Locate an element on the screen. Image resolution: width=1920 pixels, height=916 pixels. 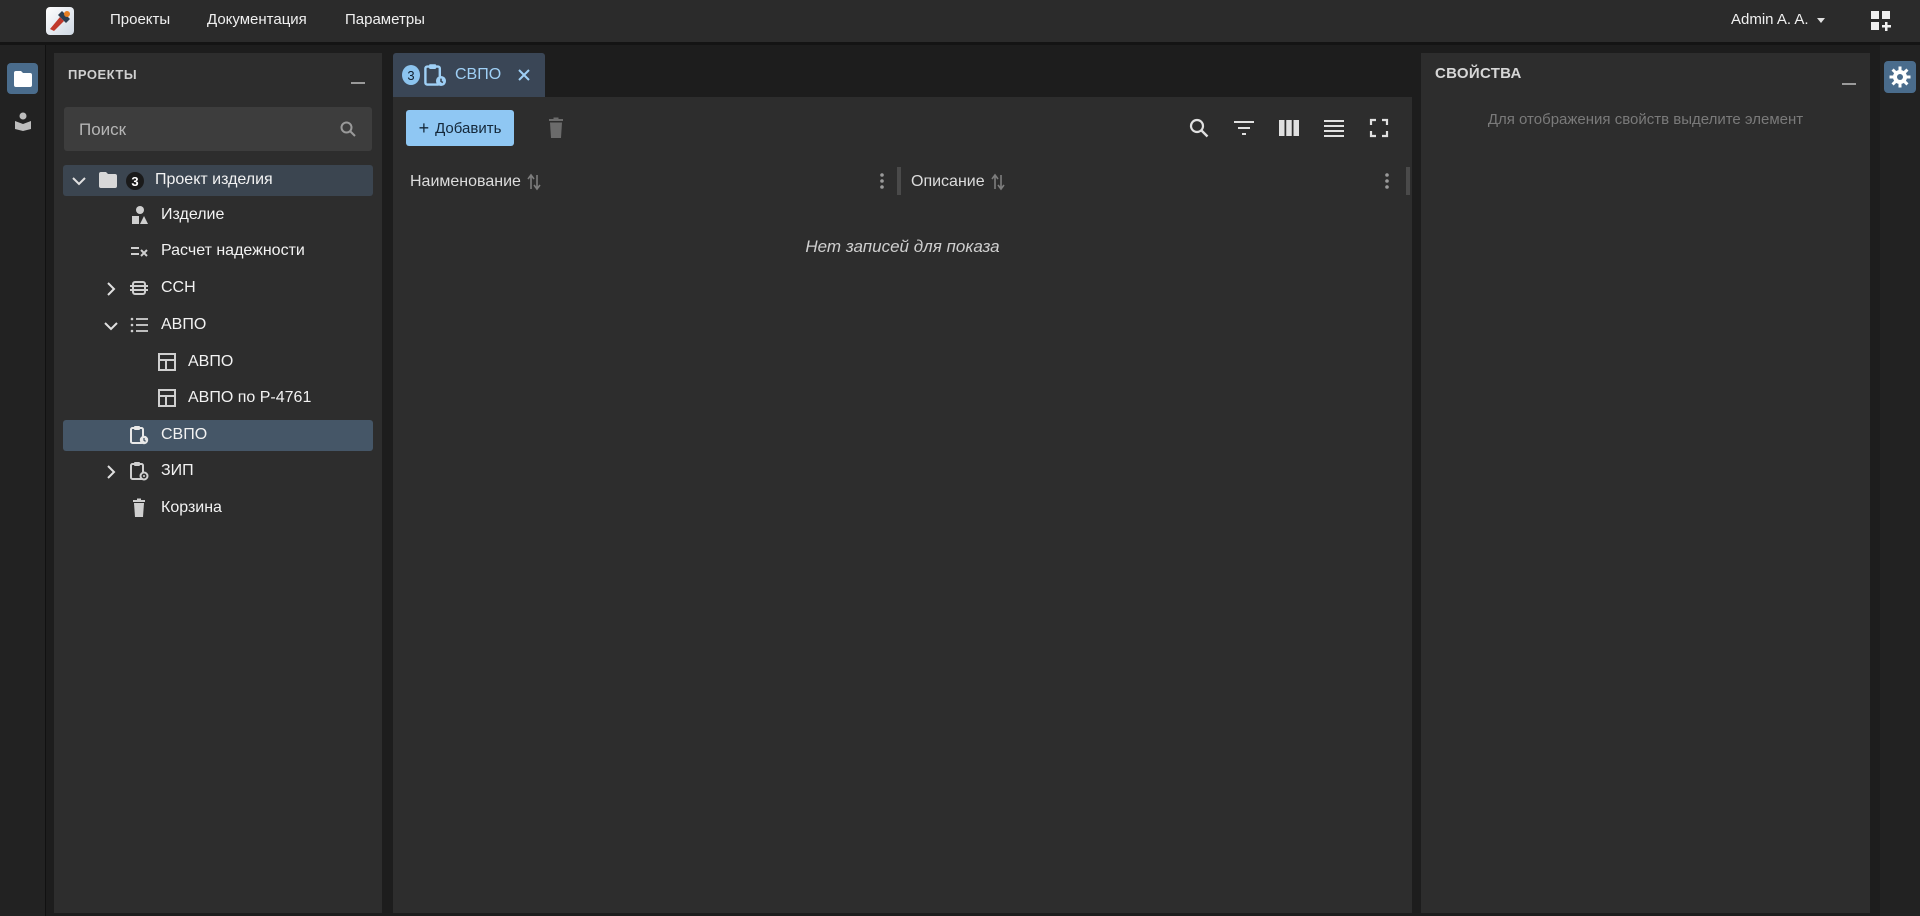
column-header-description: Описание is located at coordinates (958, 182).